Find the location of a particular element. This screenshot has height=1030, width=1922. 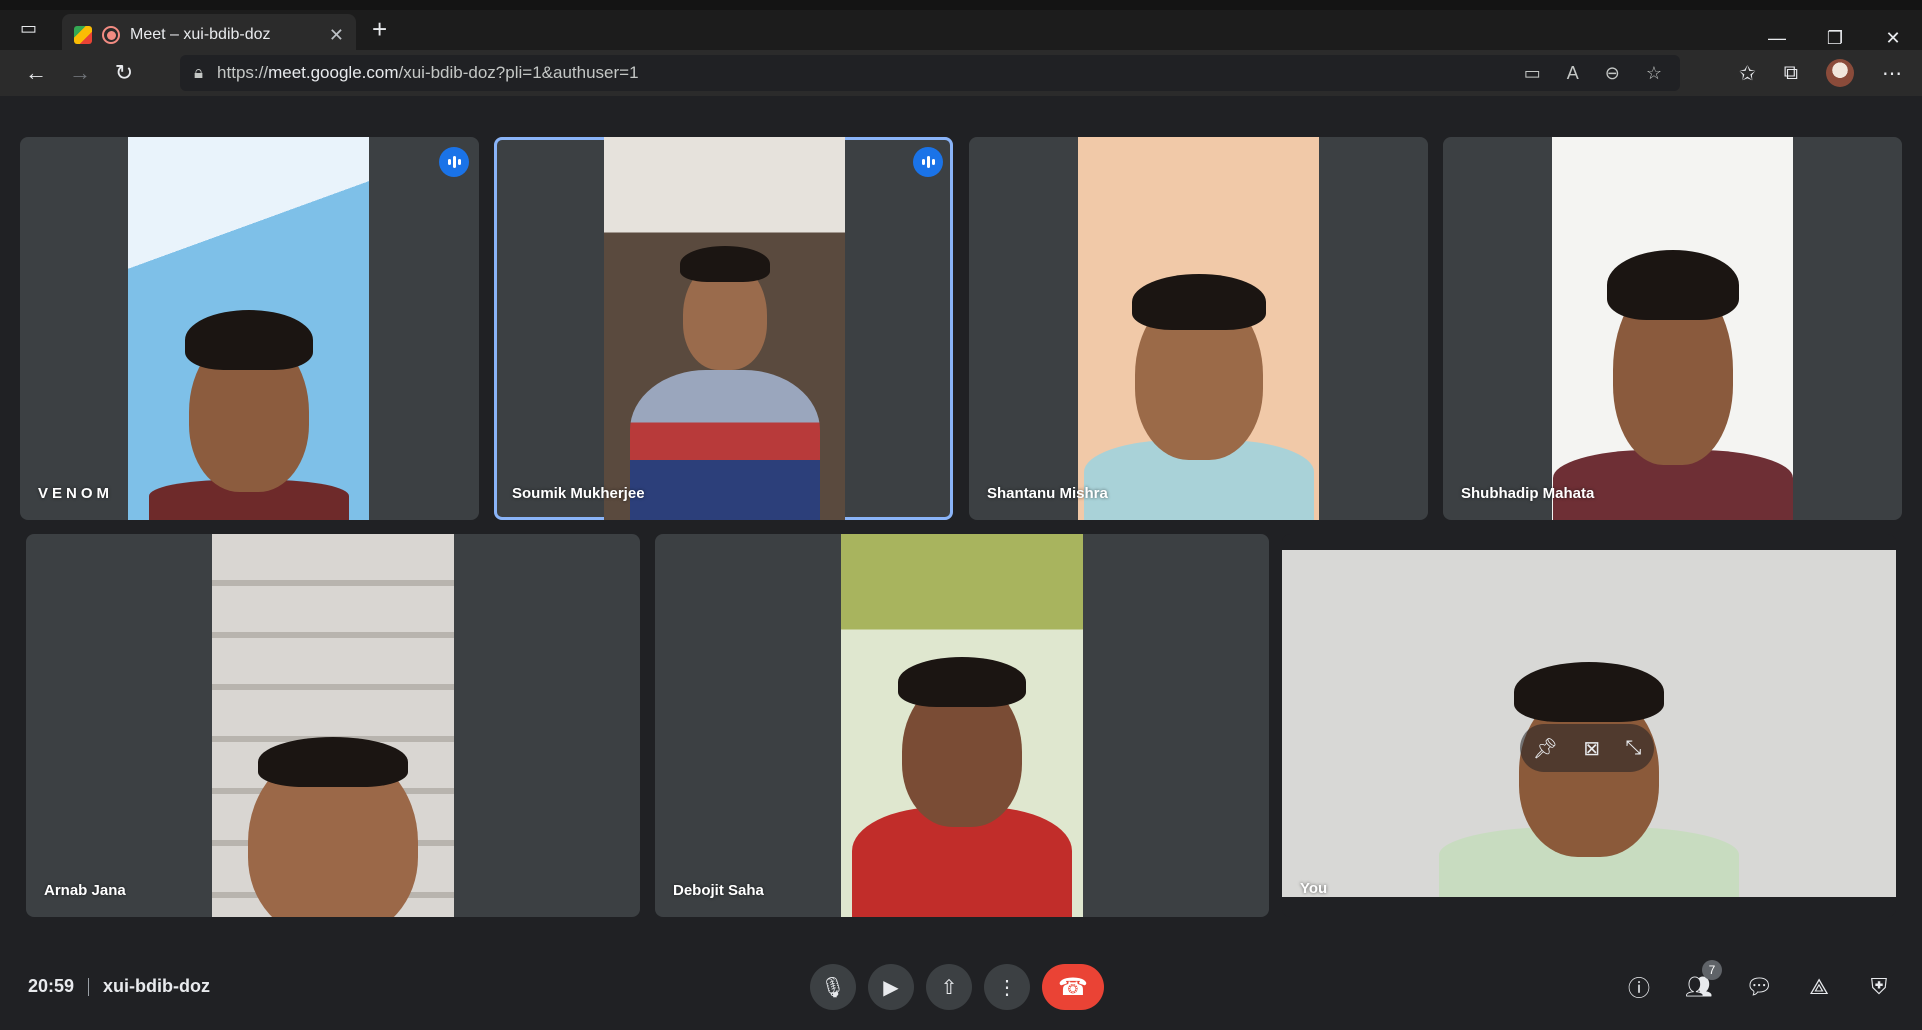

participant-name: Debojit Saha is located at coordinates (718, 890).